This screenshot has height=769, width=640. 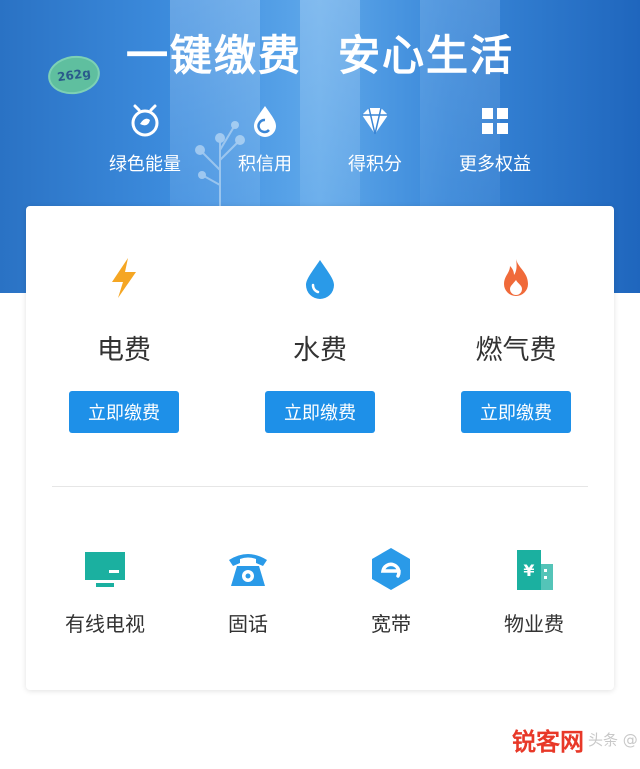 I want to click on lightning-icon, so click(x=124, y=278).